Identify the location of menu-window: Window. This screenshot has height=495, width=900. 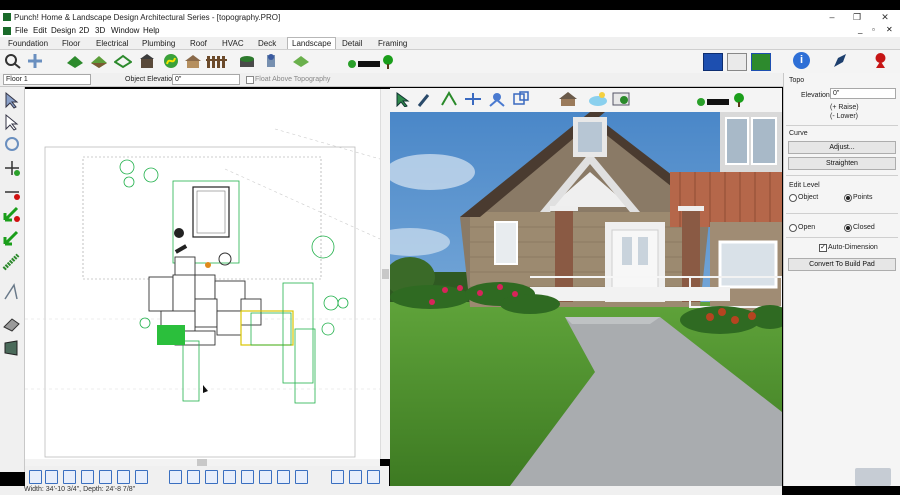
(125, 30).